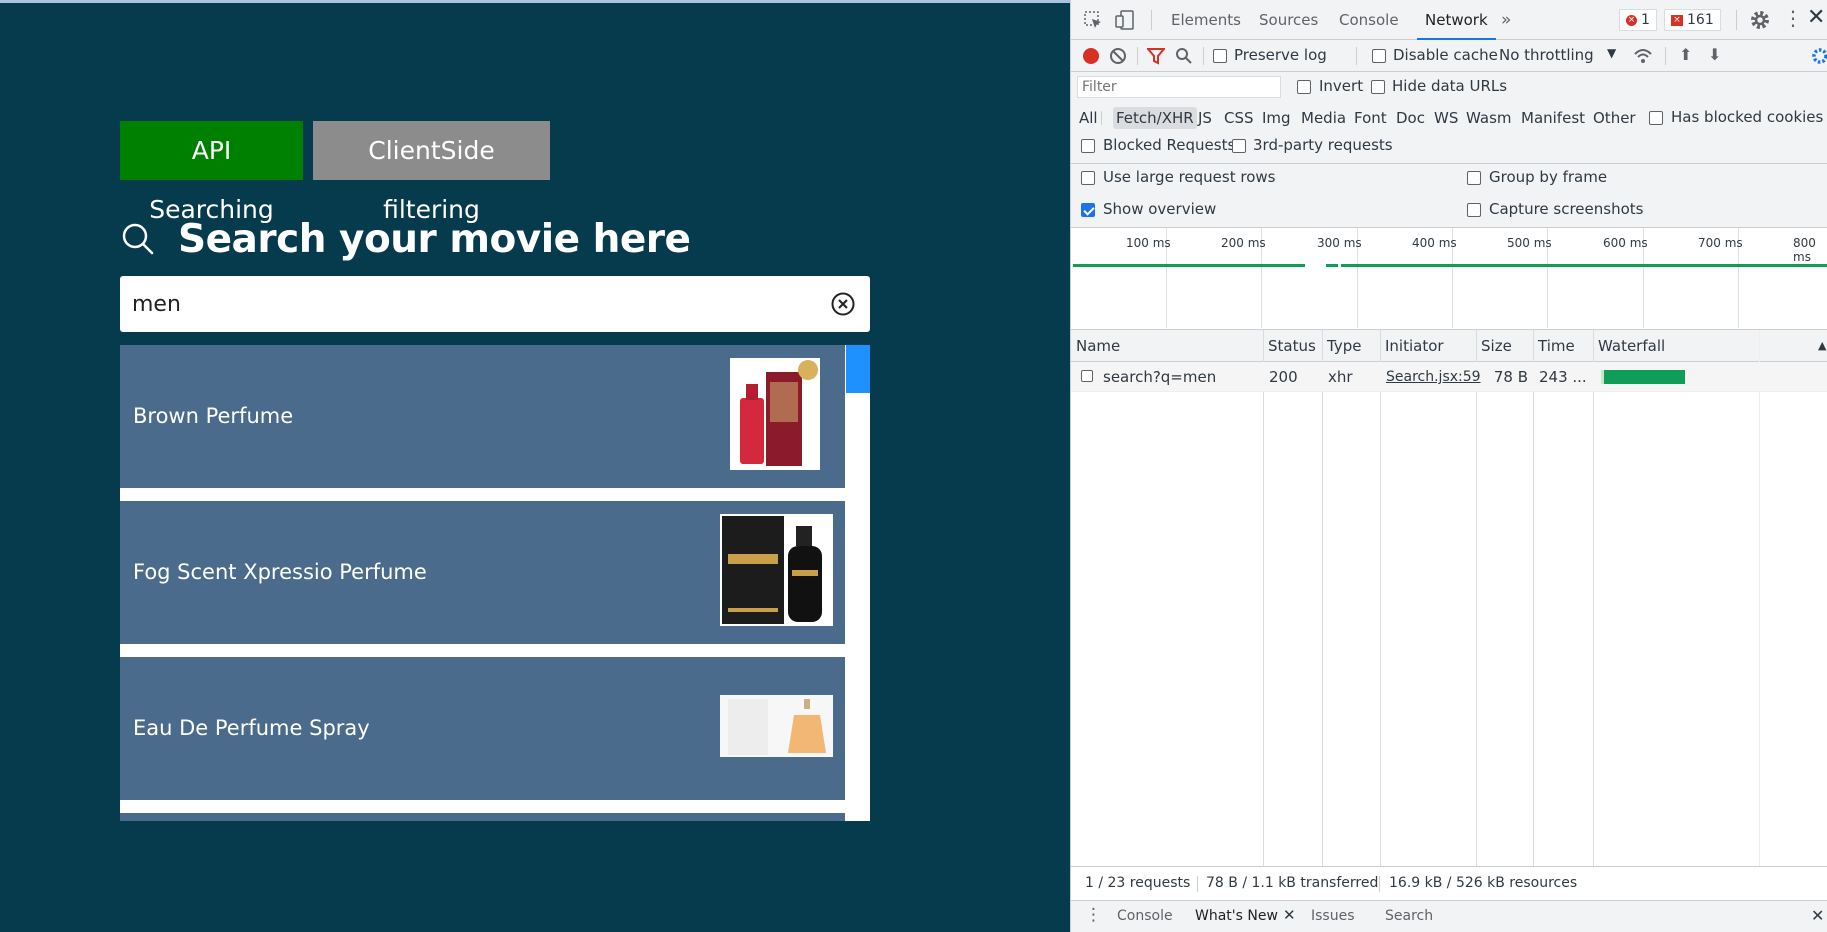  I want to click on type-fetch-xhr: Fetch/XHR, so click(1155, 118).